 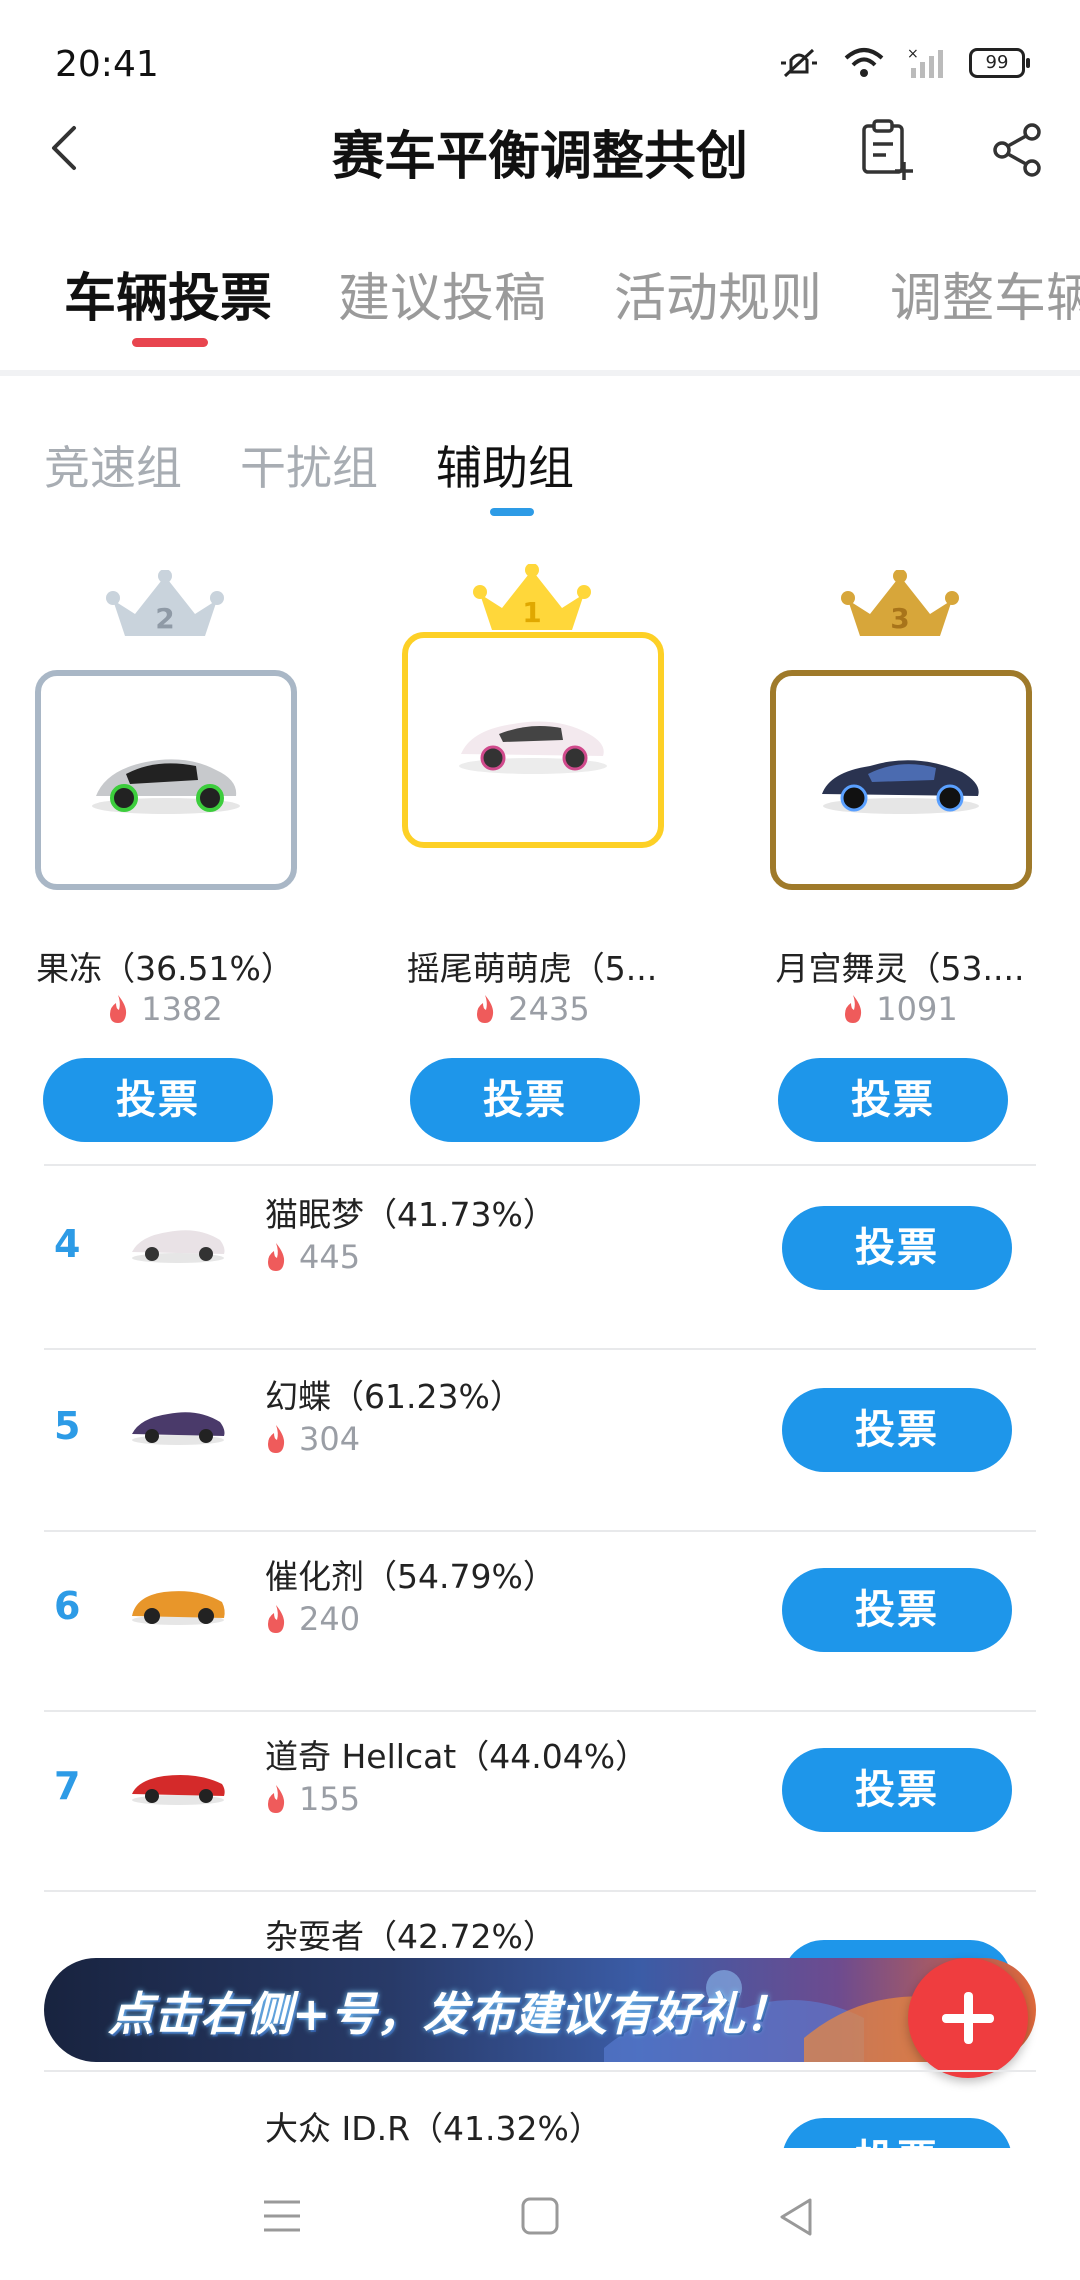 What do you see at coordinates (410, 1576) in the screenshot?
I see `car-name: 催化剂（54.79%）` at bounding box center [410, 1576].